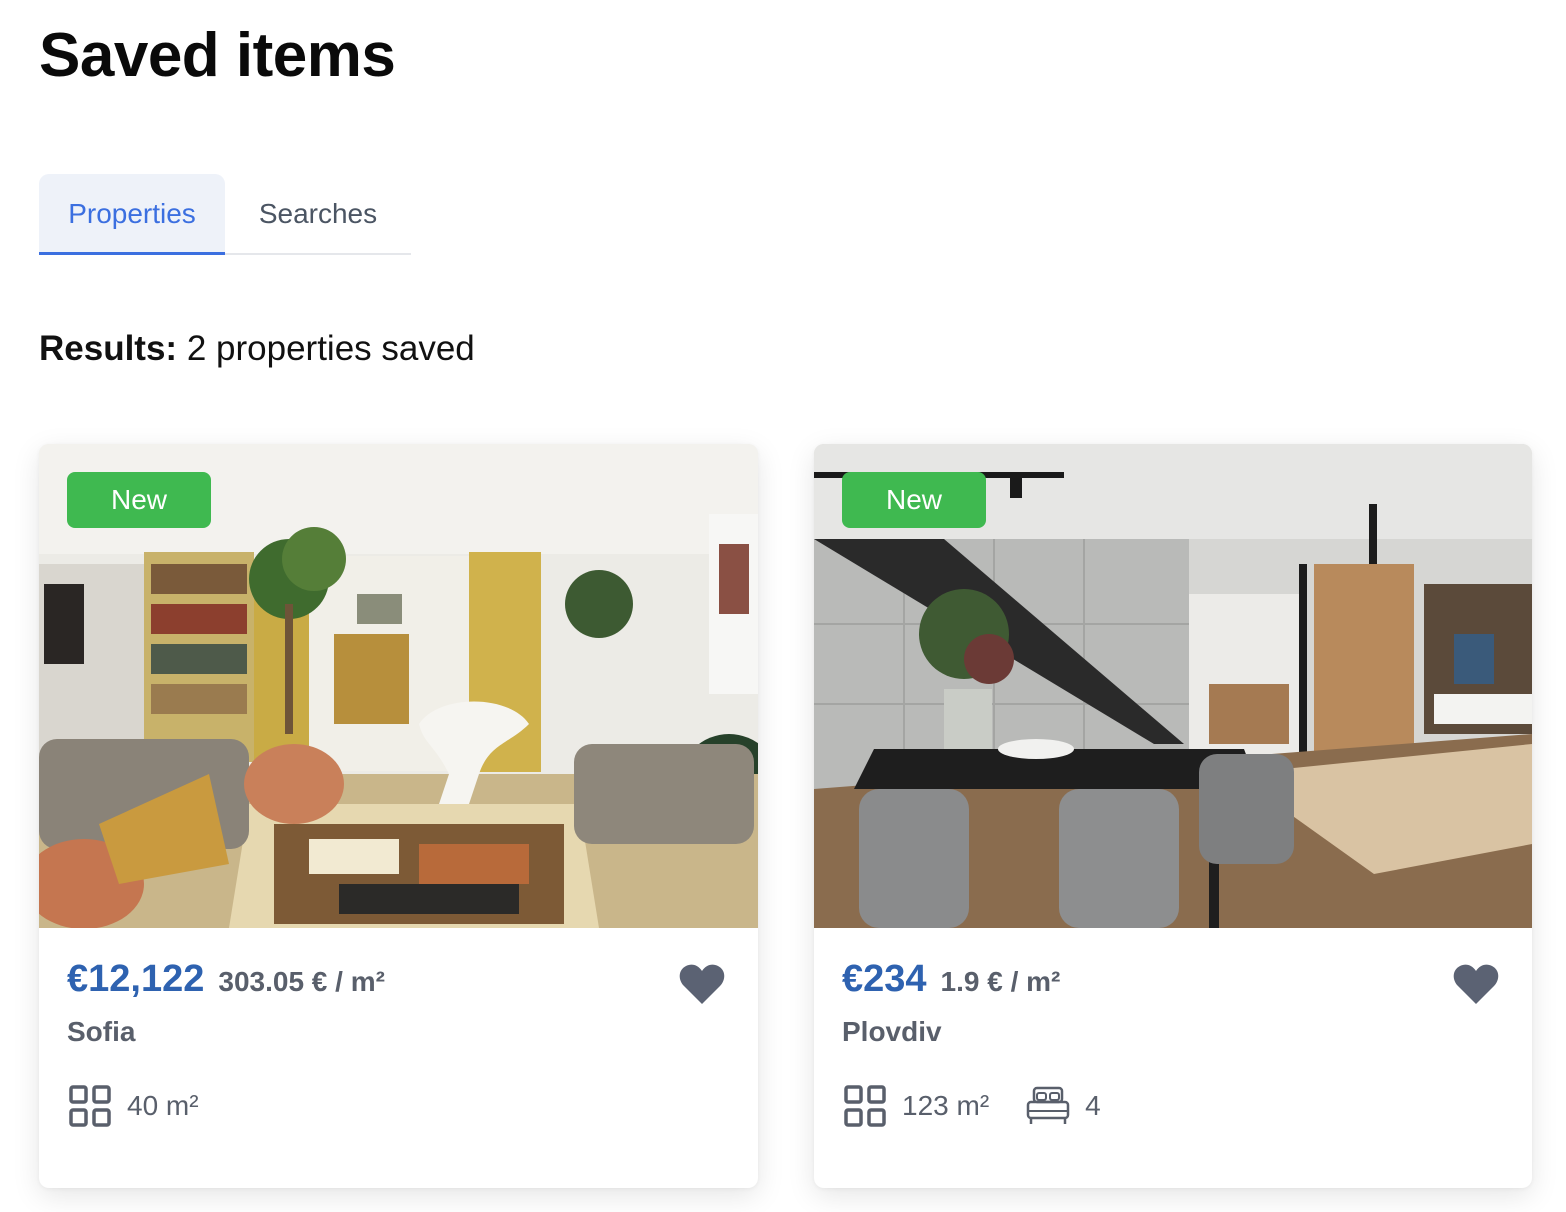 This screenshot has height=1212, width=1566. I want to click on tab-searches: Searches, so click(318, 213).